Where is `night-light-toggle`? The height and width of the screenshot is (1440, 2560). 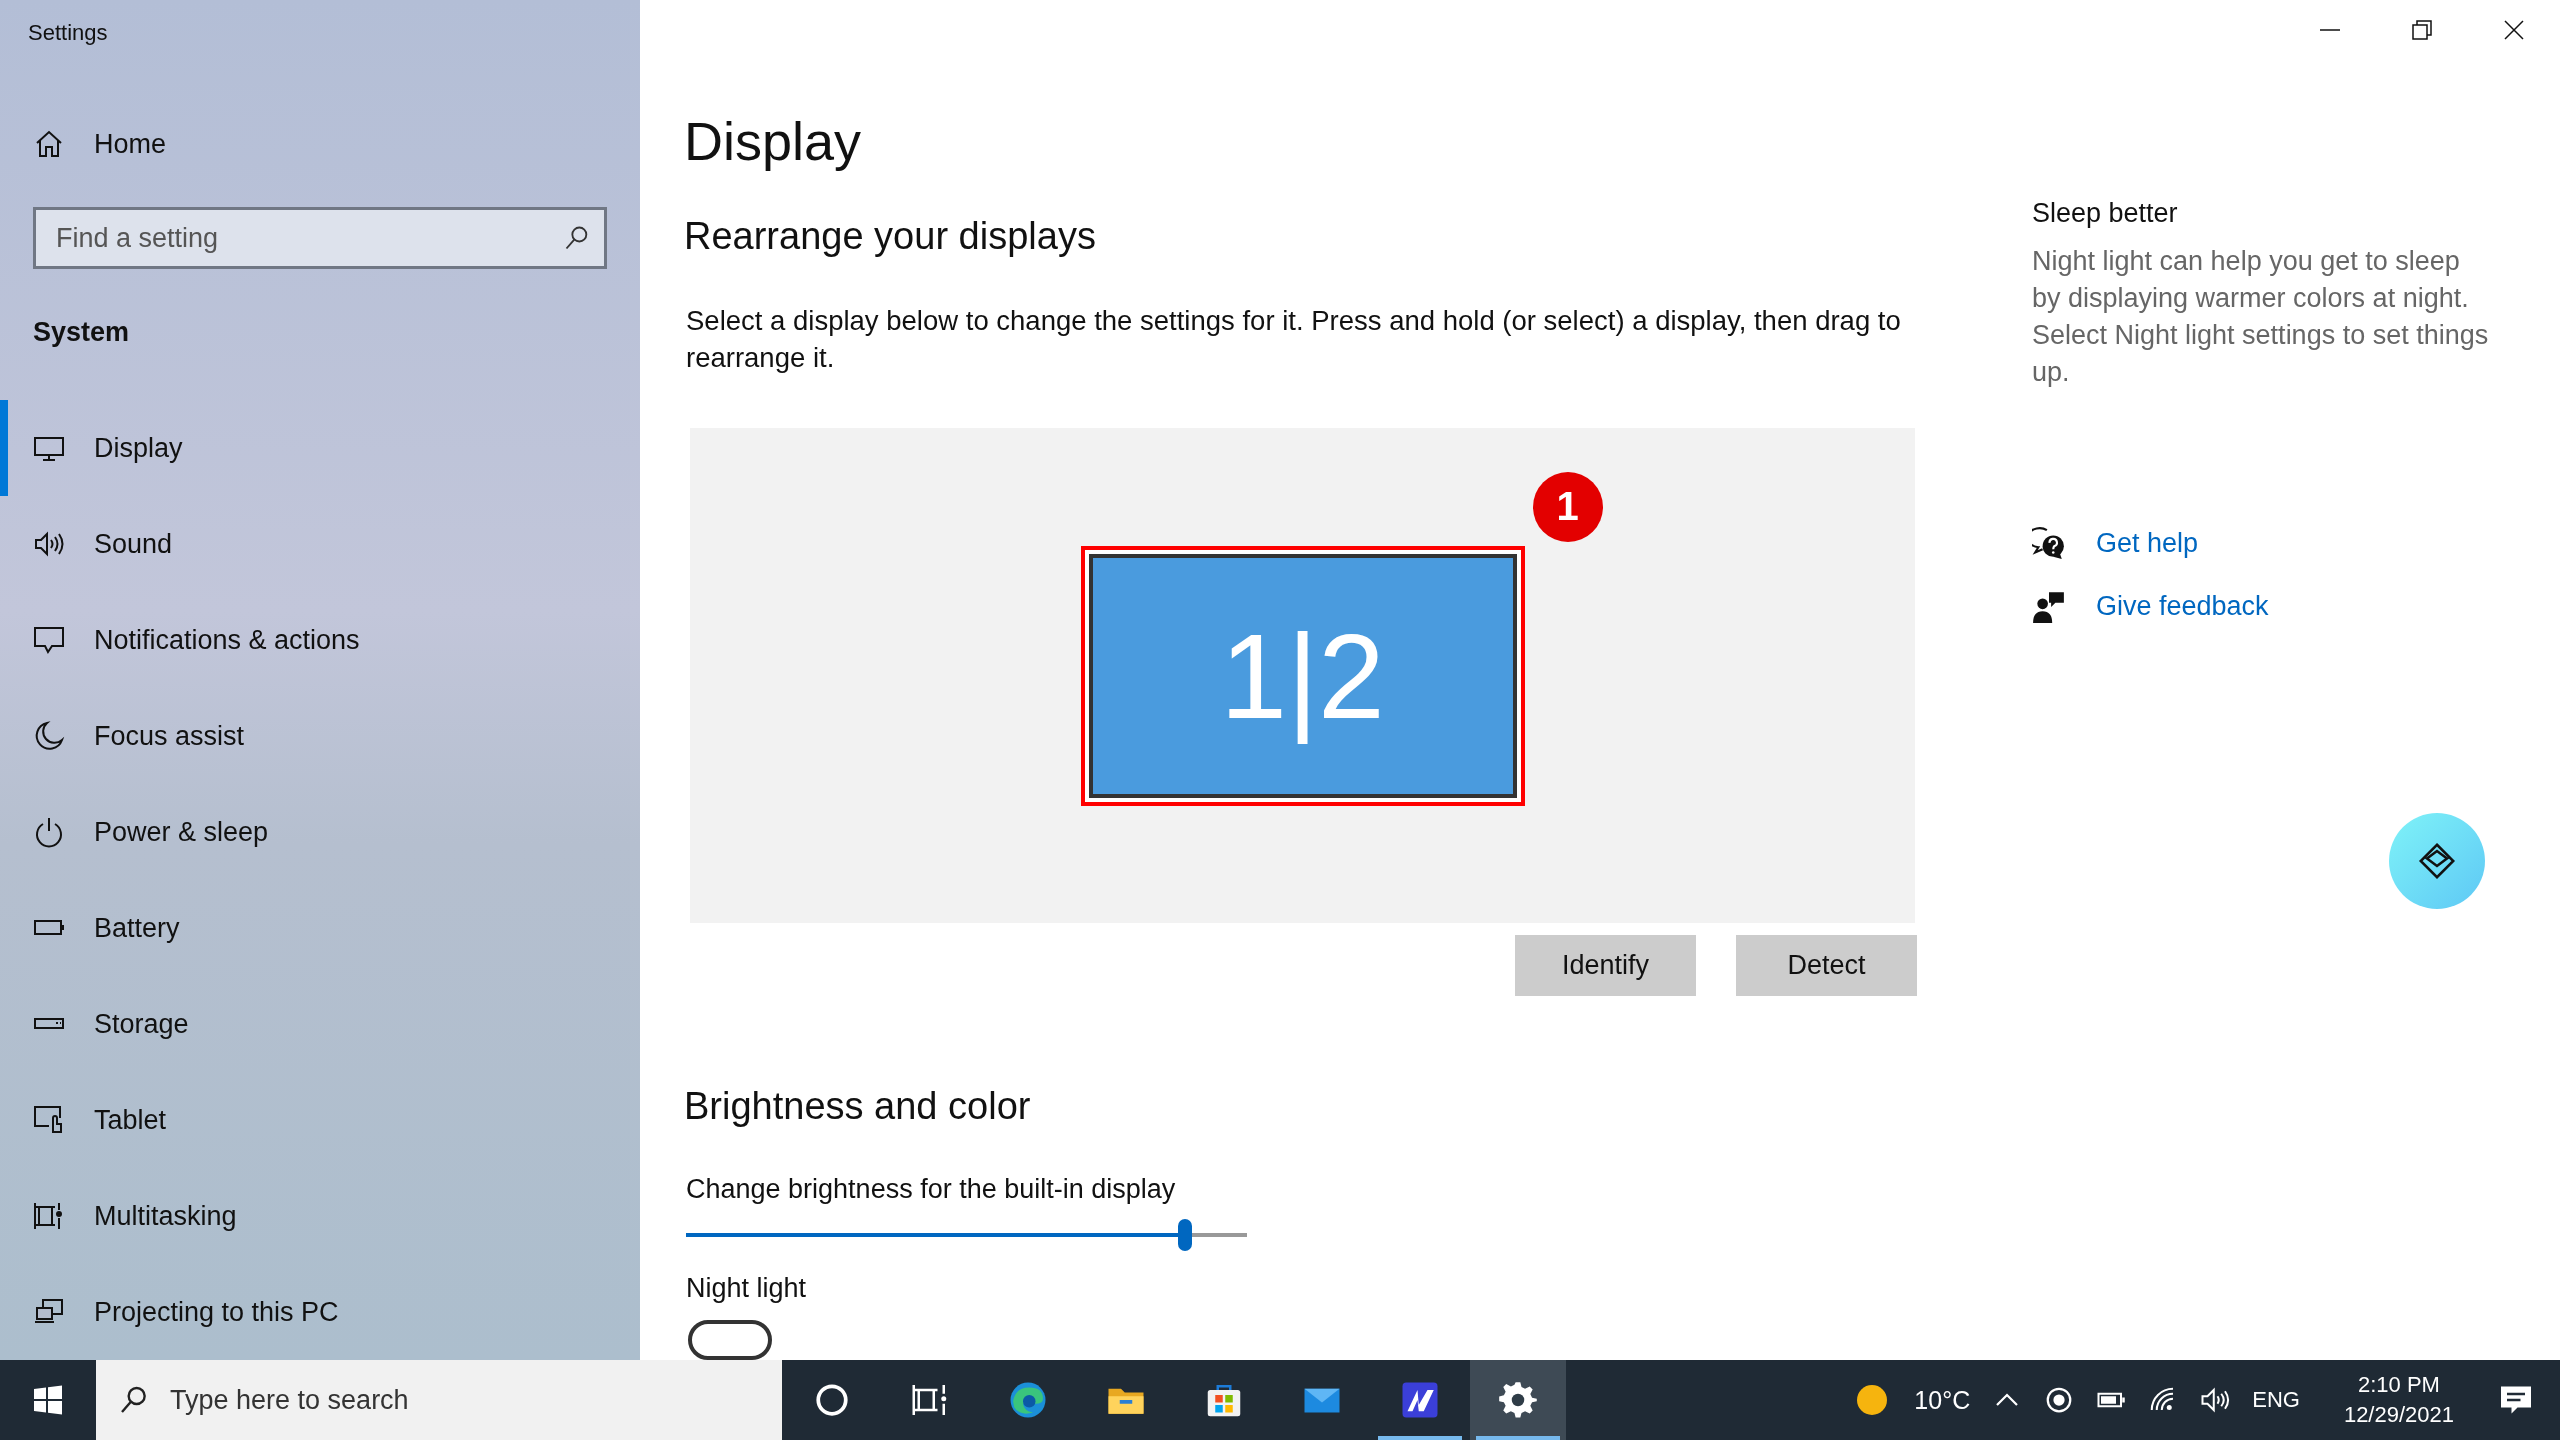
night-light-toggle is located at coordinates (730, 1340).